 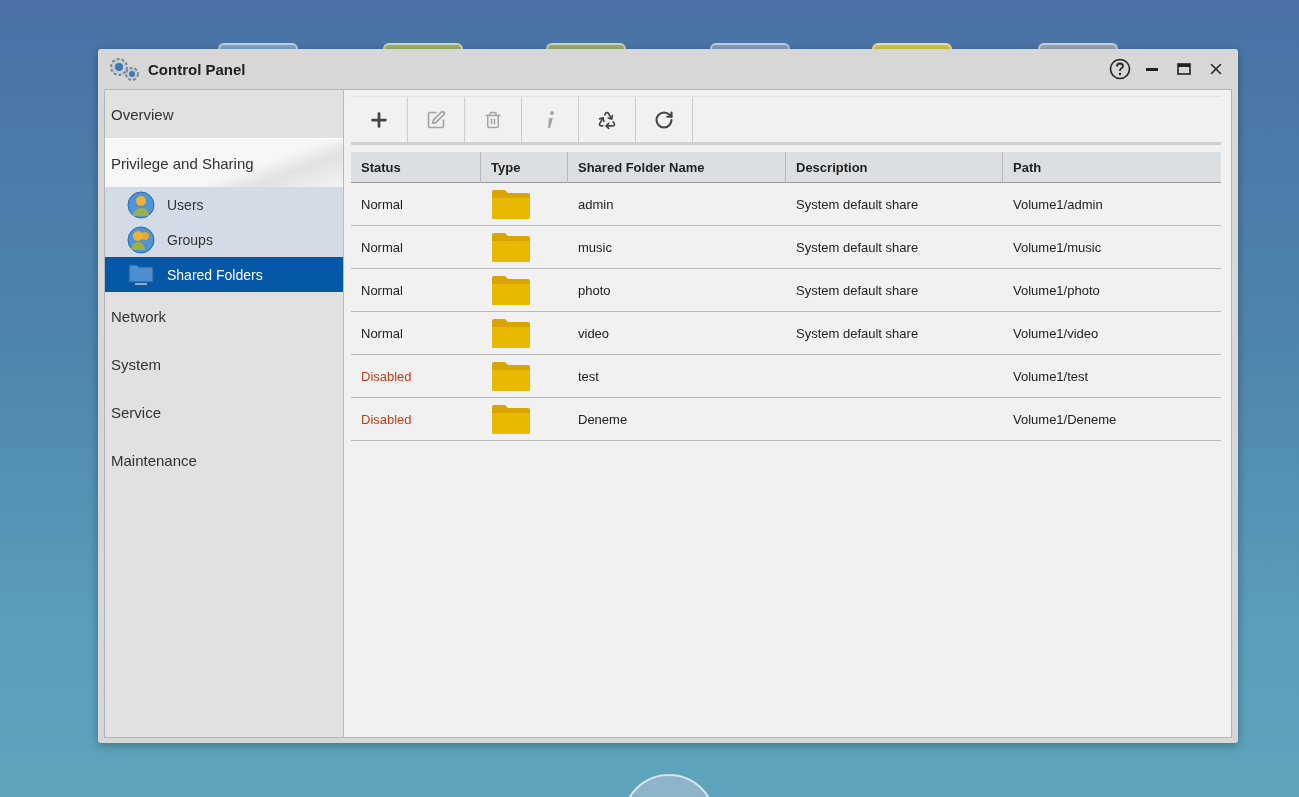 I want to click on gears-icon, so click(x=124, y=69).